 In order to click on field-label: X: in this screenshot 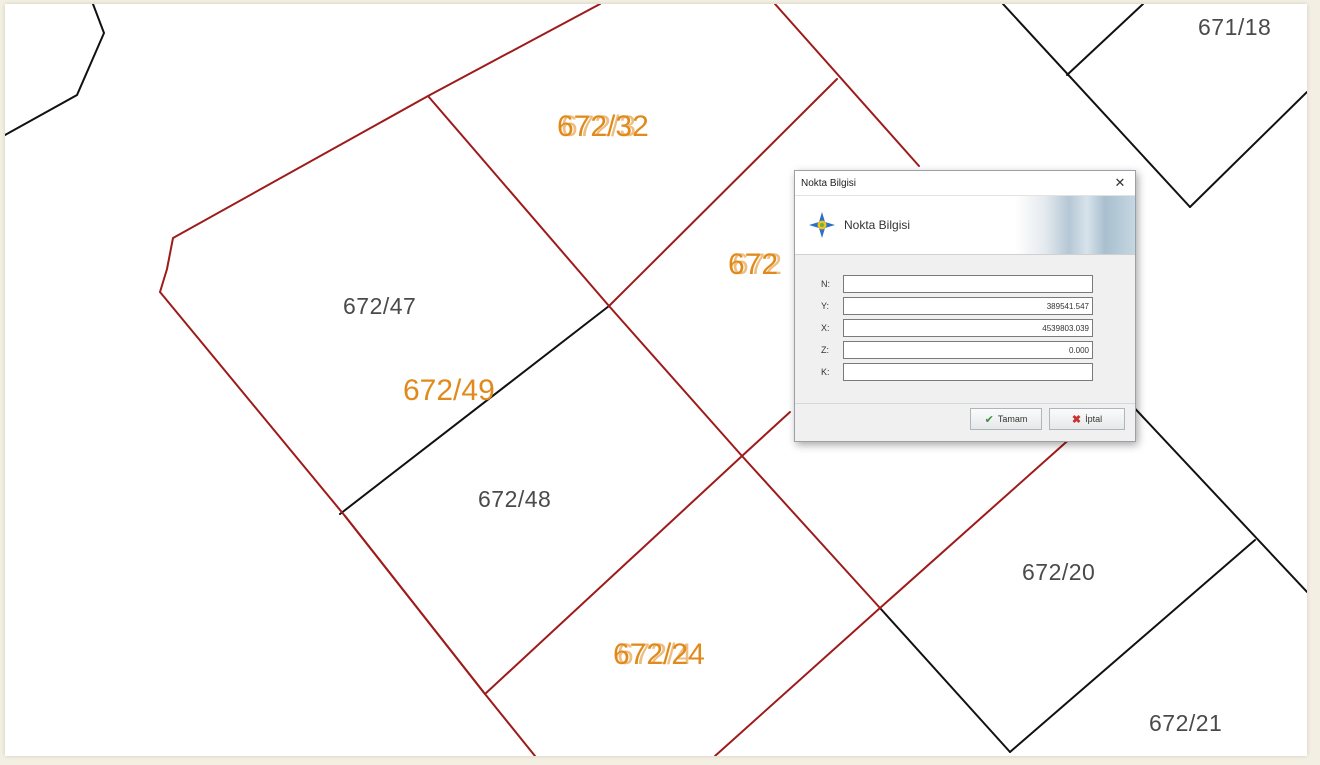, I will do `click(825, 328)`.